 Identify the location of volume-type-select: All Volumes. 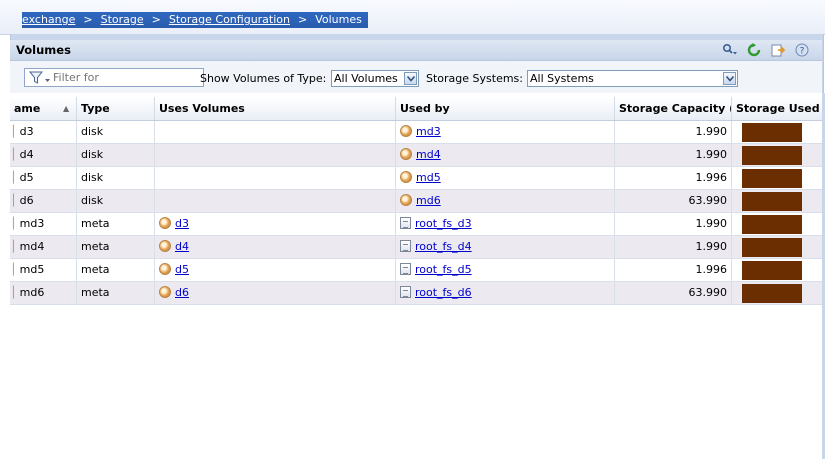
(375, 78).